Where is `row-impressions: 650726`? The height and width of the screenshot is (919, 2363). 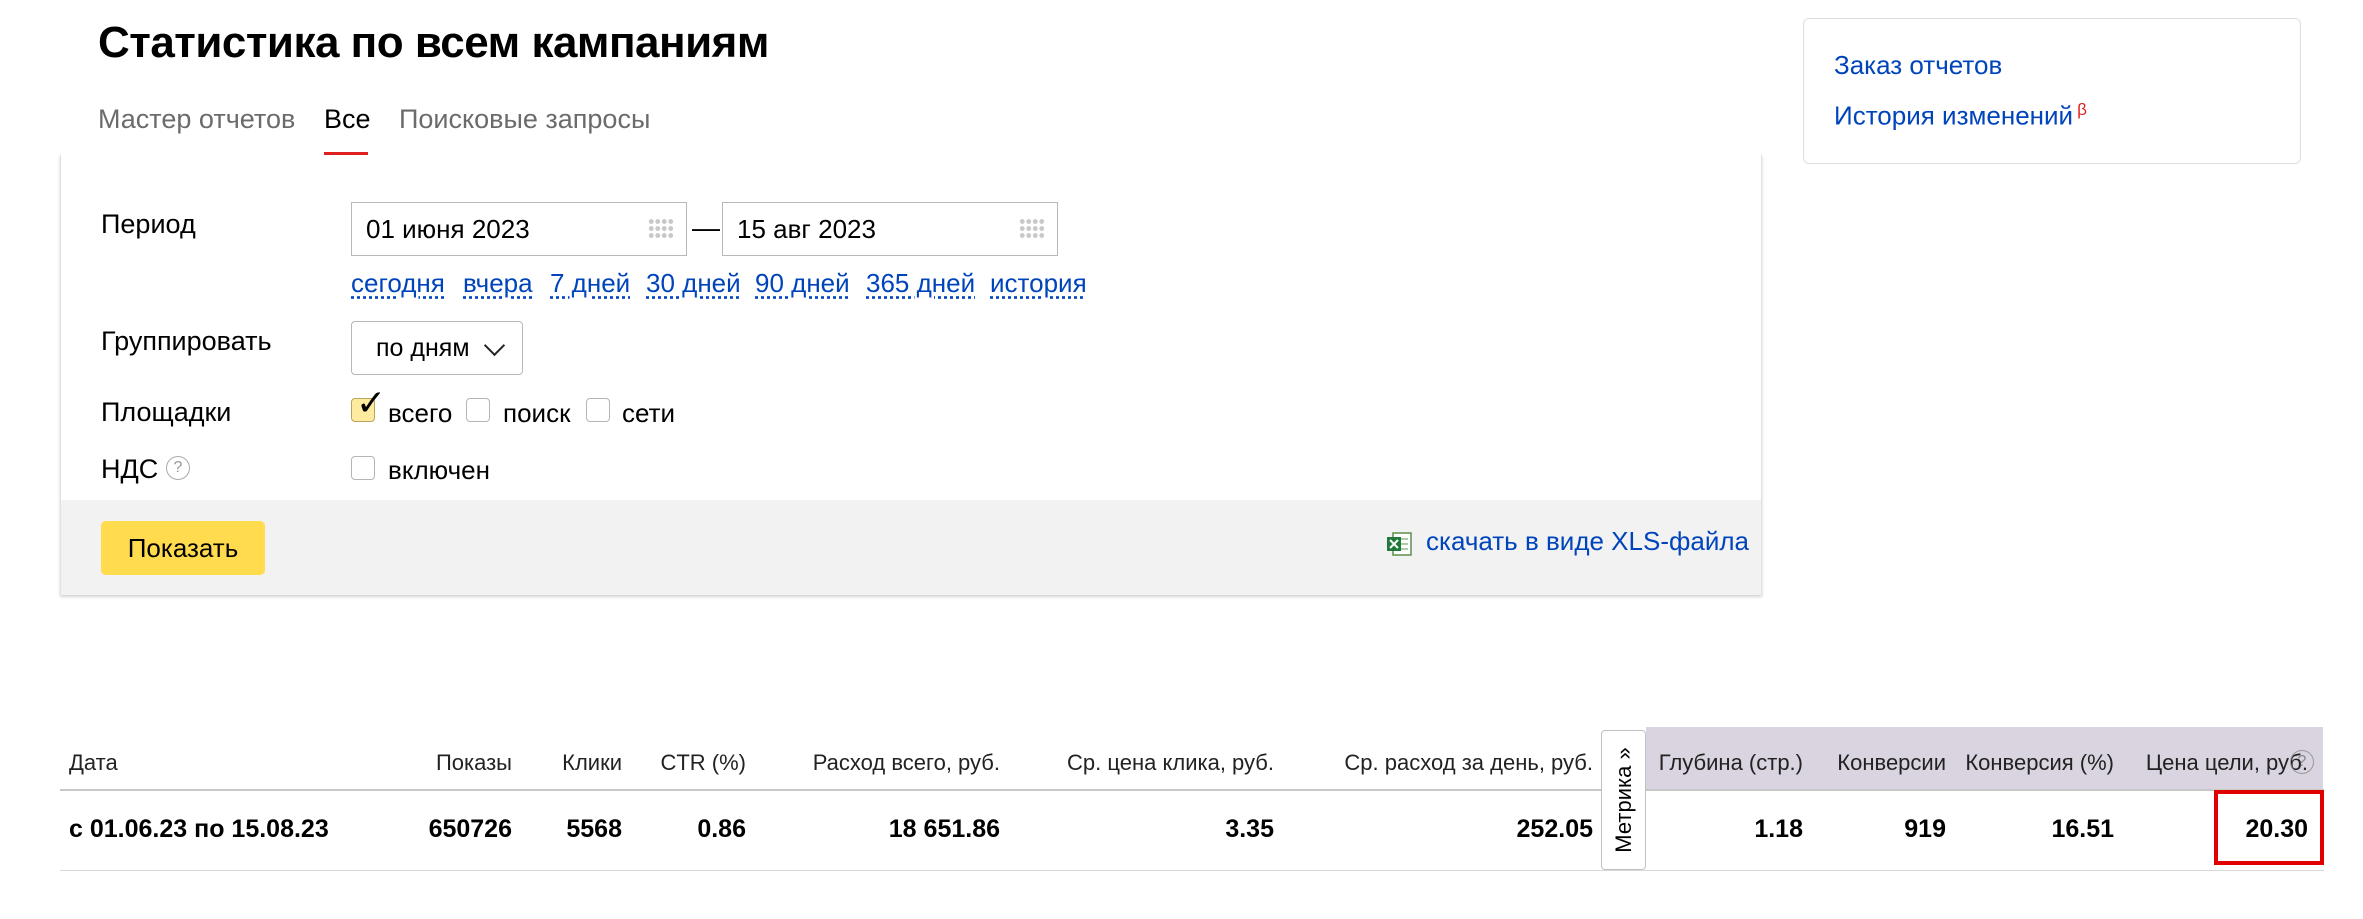 row-impressions: 650726 is located at coordinates (470, 829).